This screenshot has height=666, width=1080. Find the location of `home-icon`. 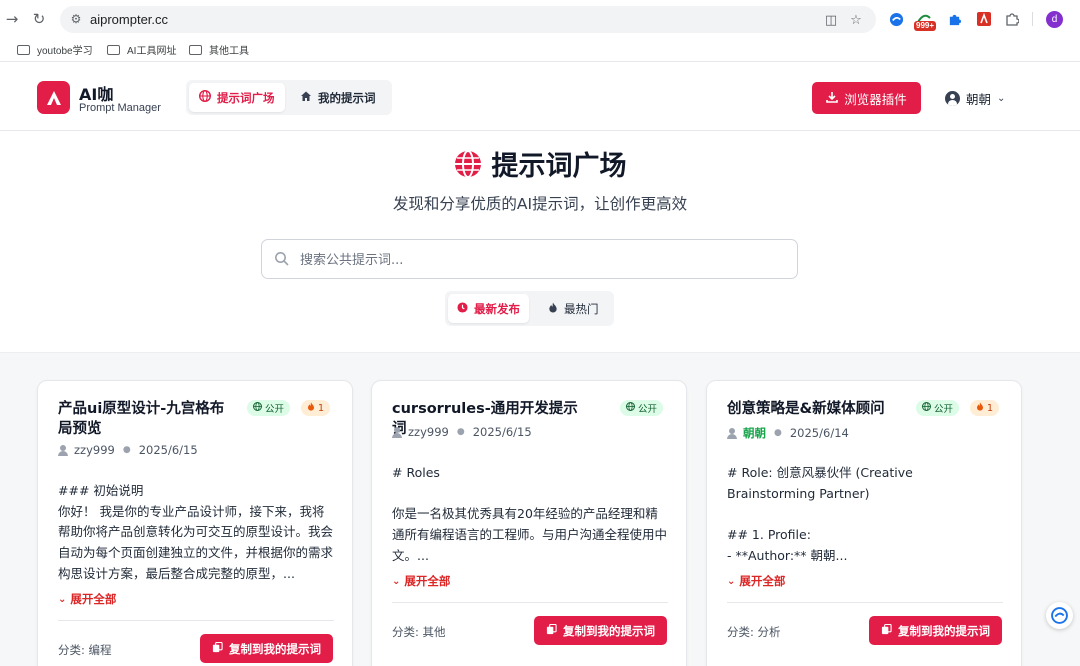

home-icon is located at coordinates (306, 97).